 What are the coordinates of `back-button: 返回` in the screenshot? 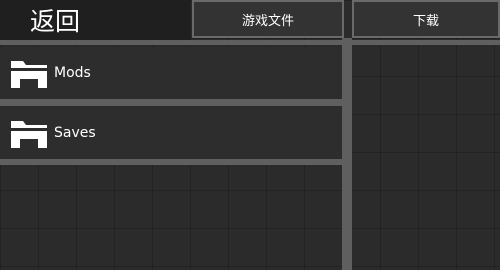 It's located at (95, 20).